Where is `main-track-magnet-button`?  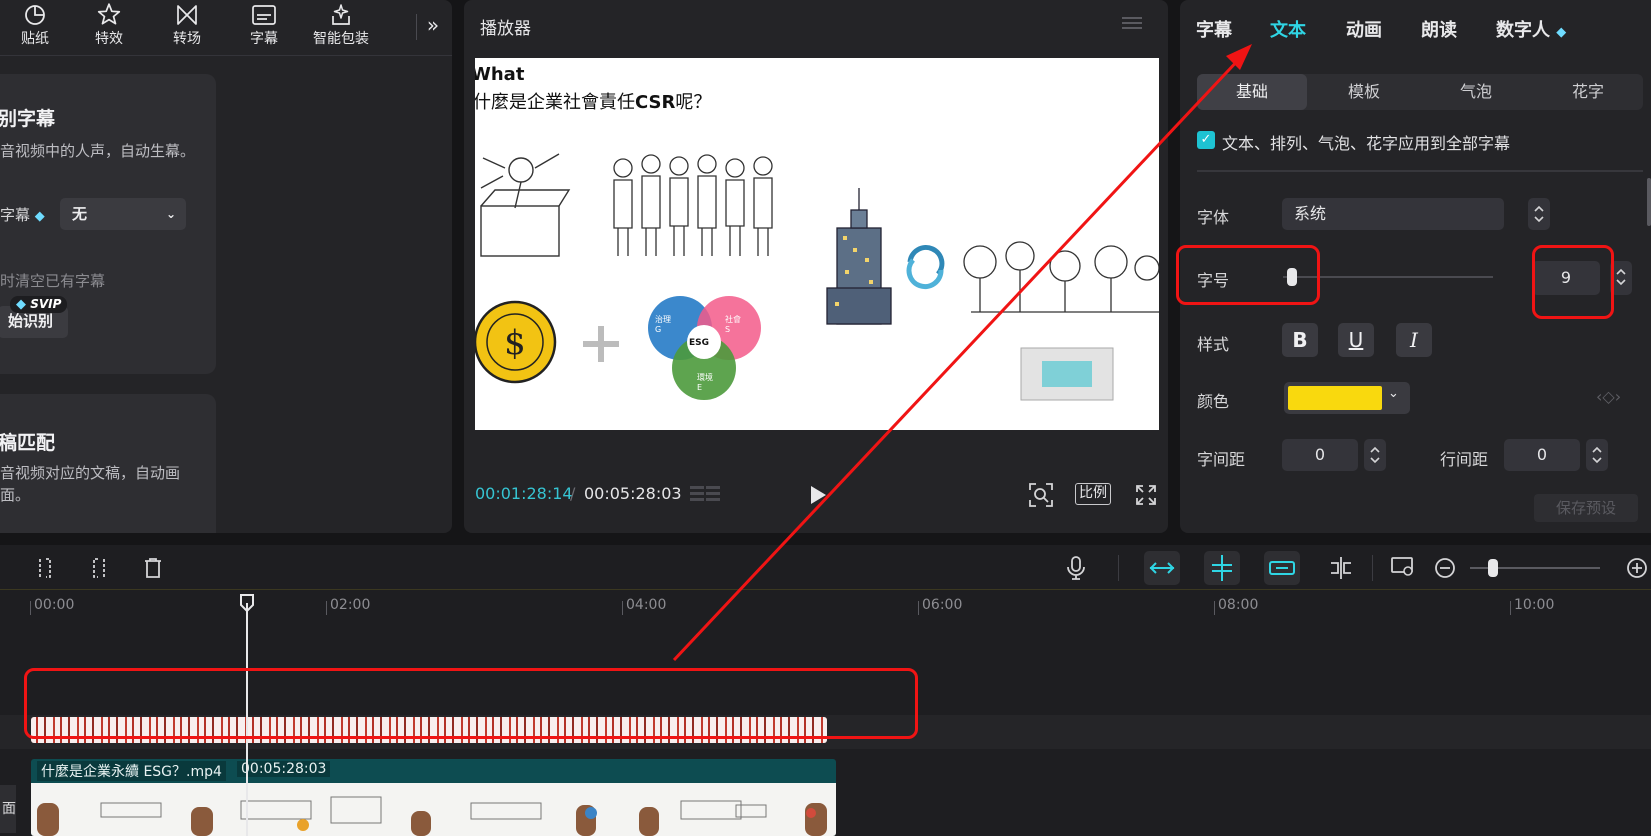 main-track-magnet-button is located at coordinates (1162, 568).